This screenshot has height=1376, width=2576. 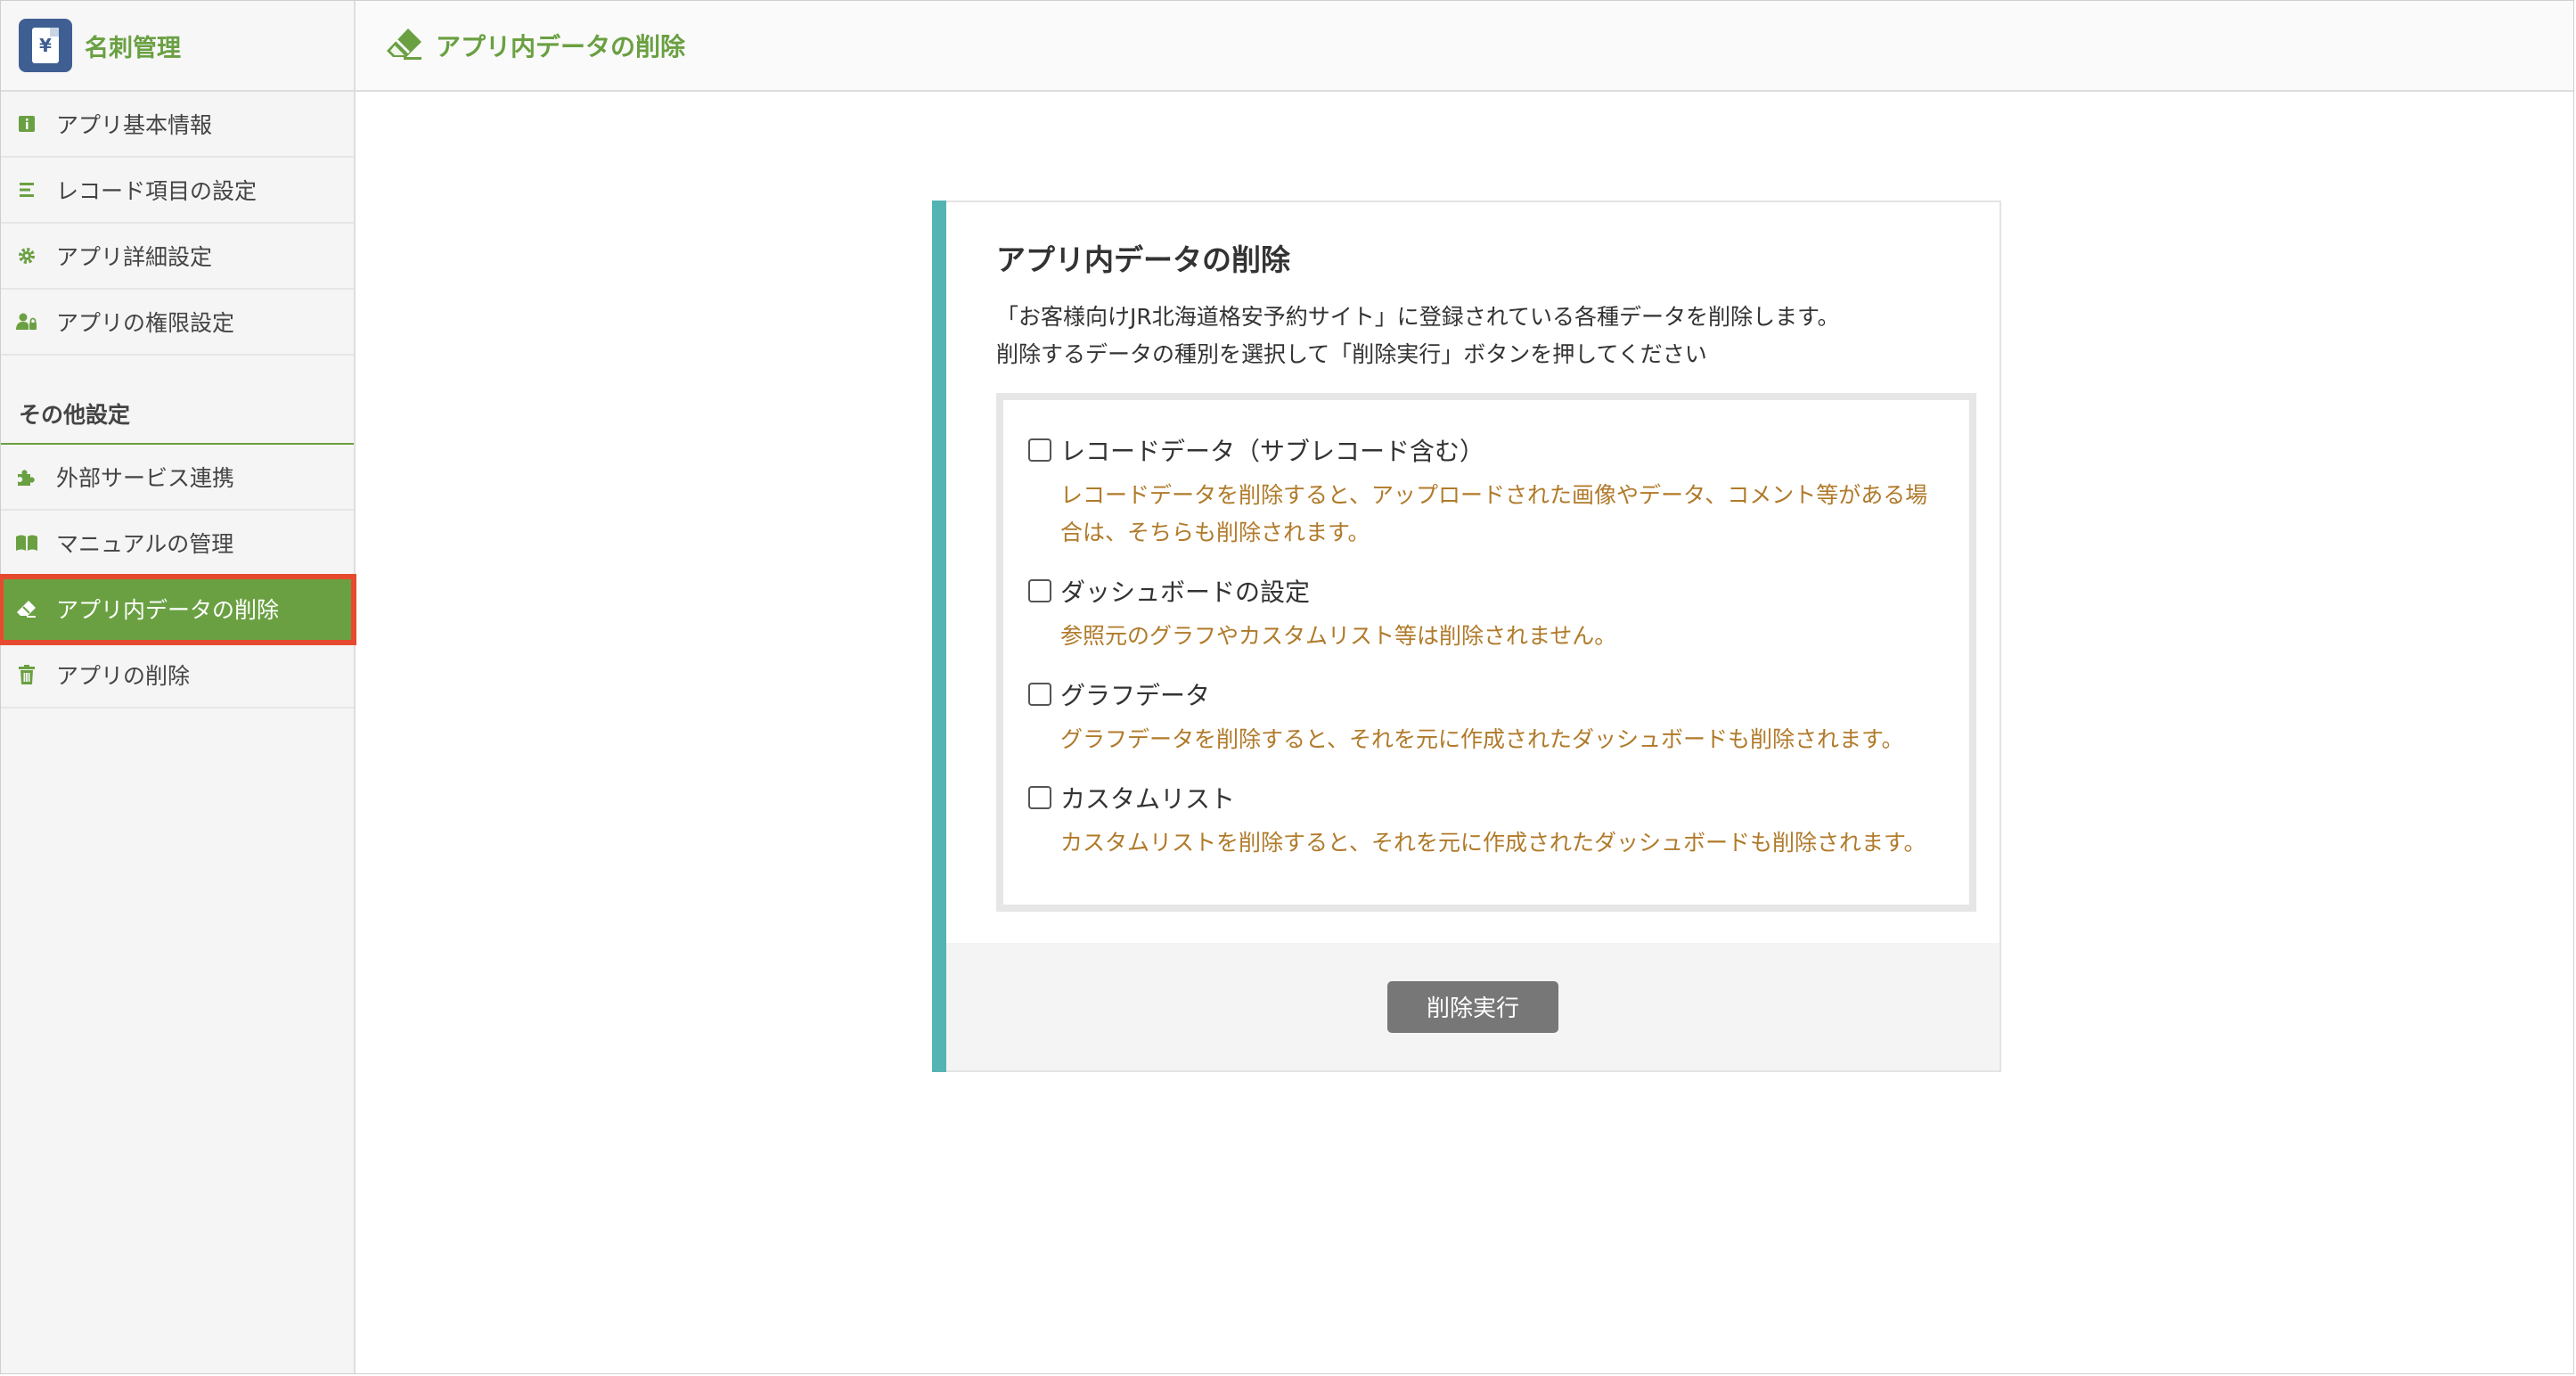 What do you see at coordinates (1272, 451) in the screenshot?
I see `option-label-text: レコードデータ（サブレコード含む）` at bounding box center [1272, 451].